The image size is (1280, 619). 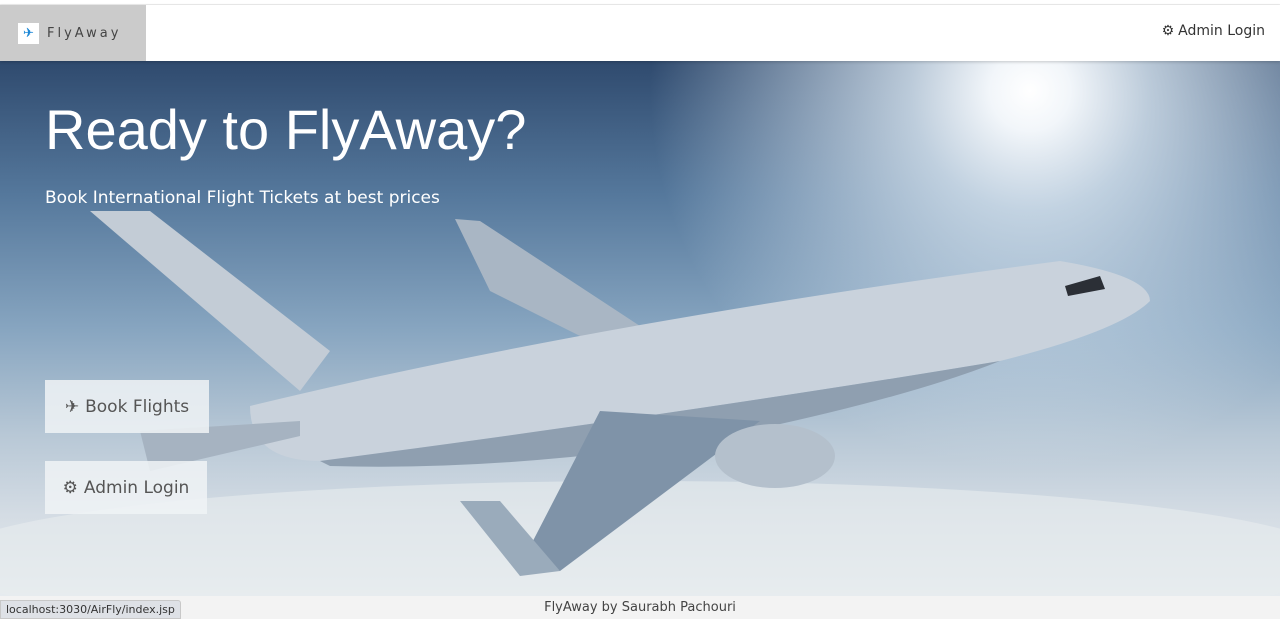 I want to click on admin-login-label: Admin Login, so click(x=136, y=487).